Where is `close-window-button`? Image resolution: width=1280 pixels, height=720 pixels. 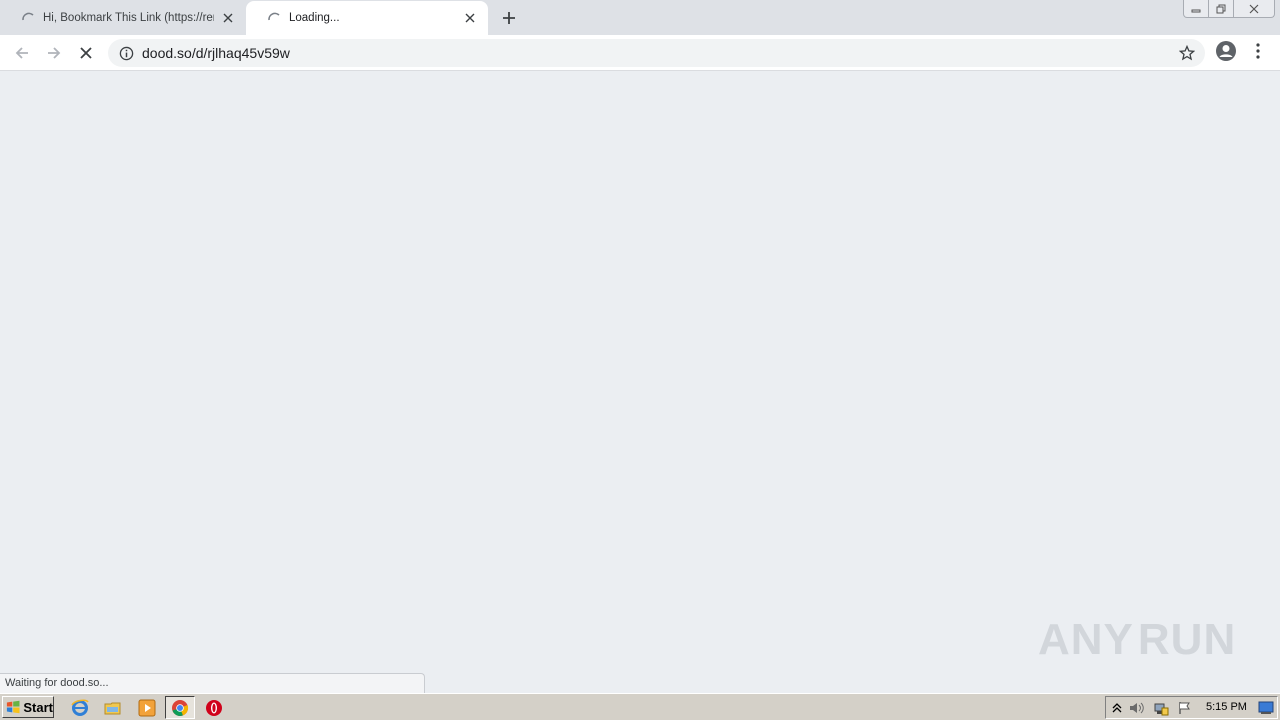 close-window-button is located at coordinates (1254, 9).